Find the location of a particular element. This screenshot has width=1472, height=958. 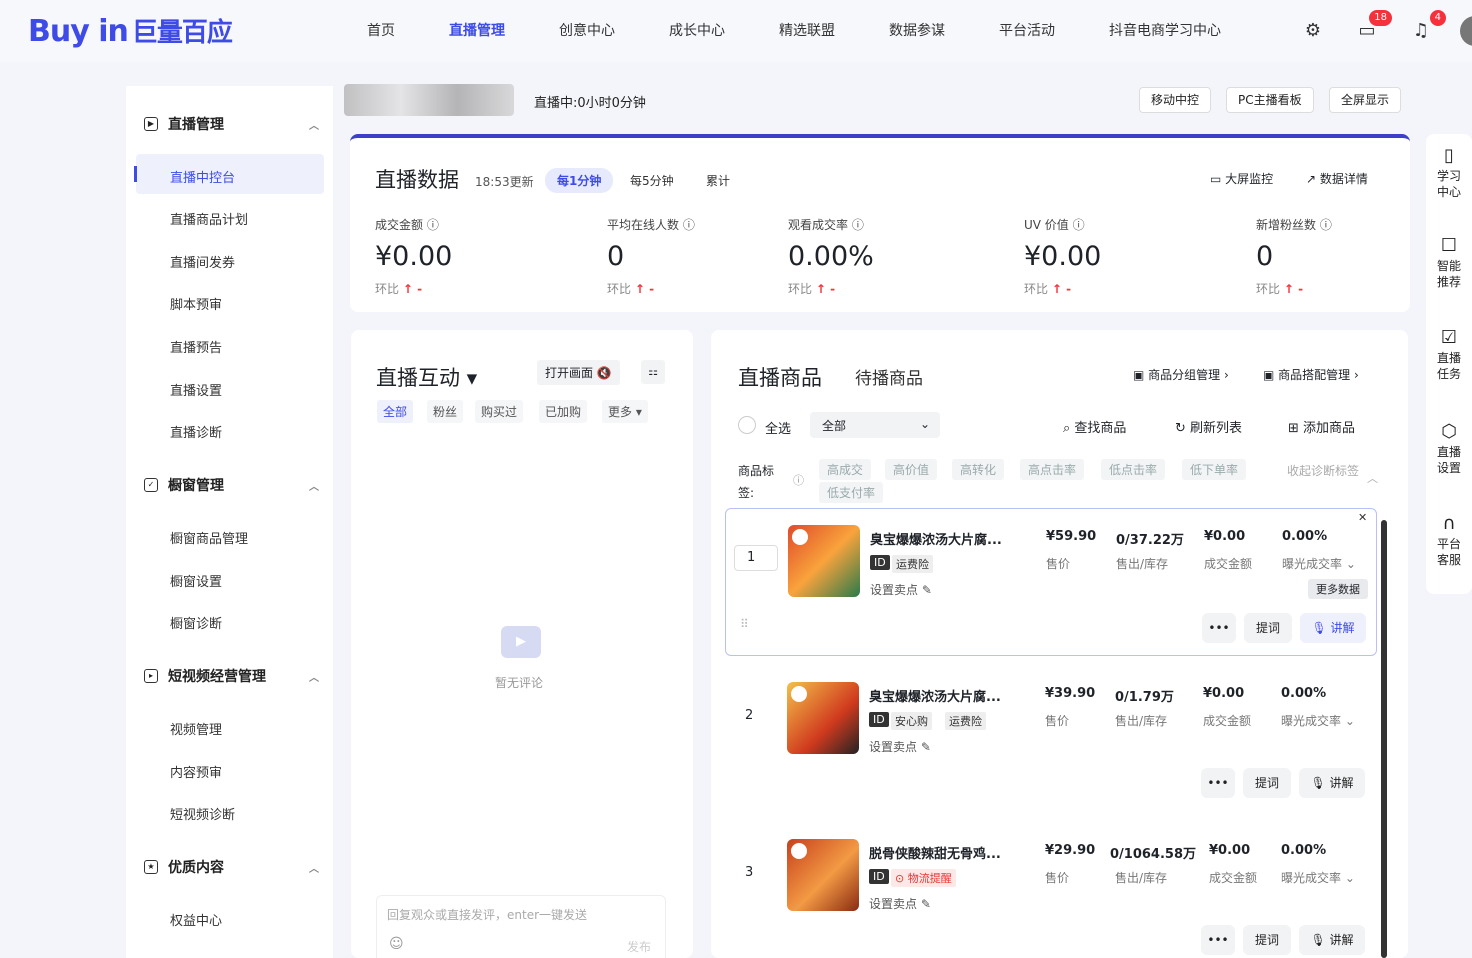

more-data-button: 更多数据 is located at coordinates (1338, 589).